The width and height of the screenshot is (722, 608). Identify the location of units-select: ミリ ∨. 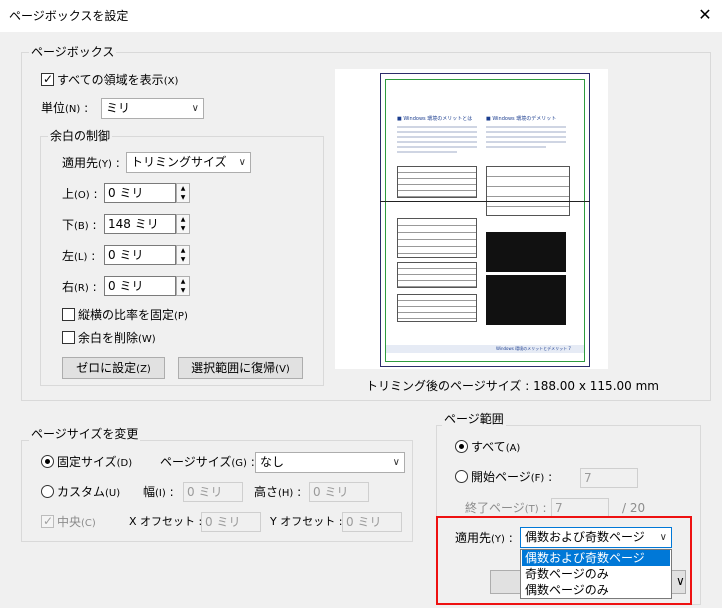
(152, 108).